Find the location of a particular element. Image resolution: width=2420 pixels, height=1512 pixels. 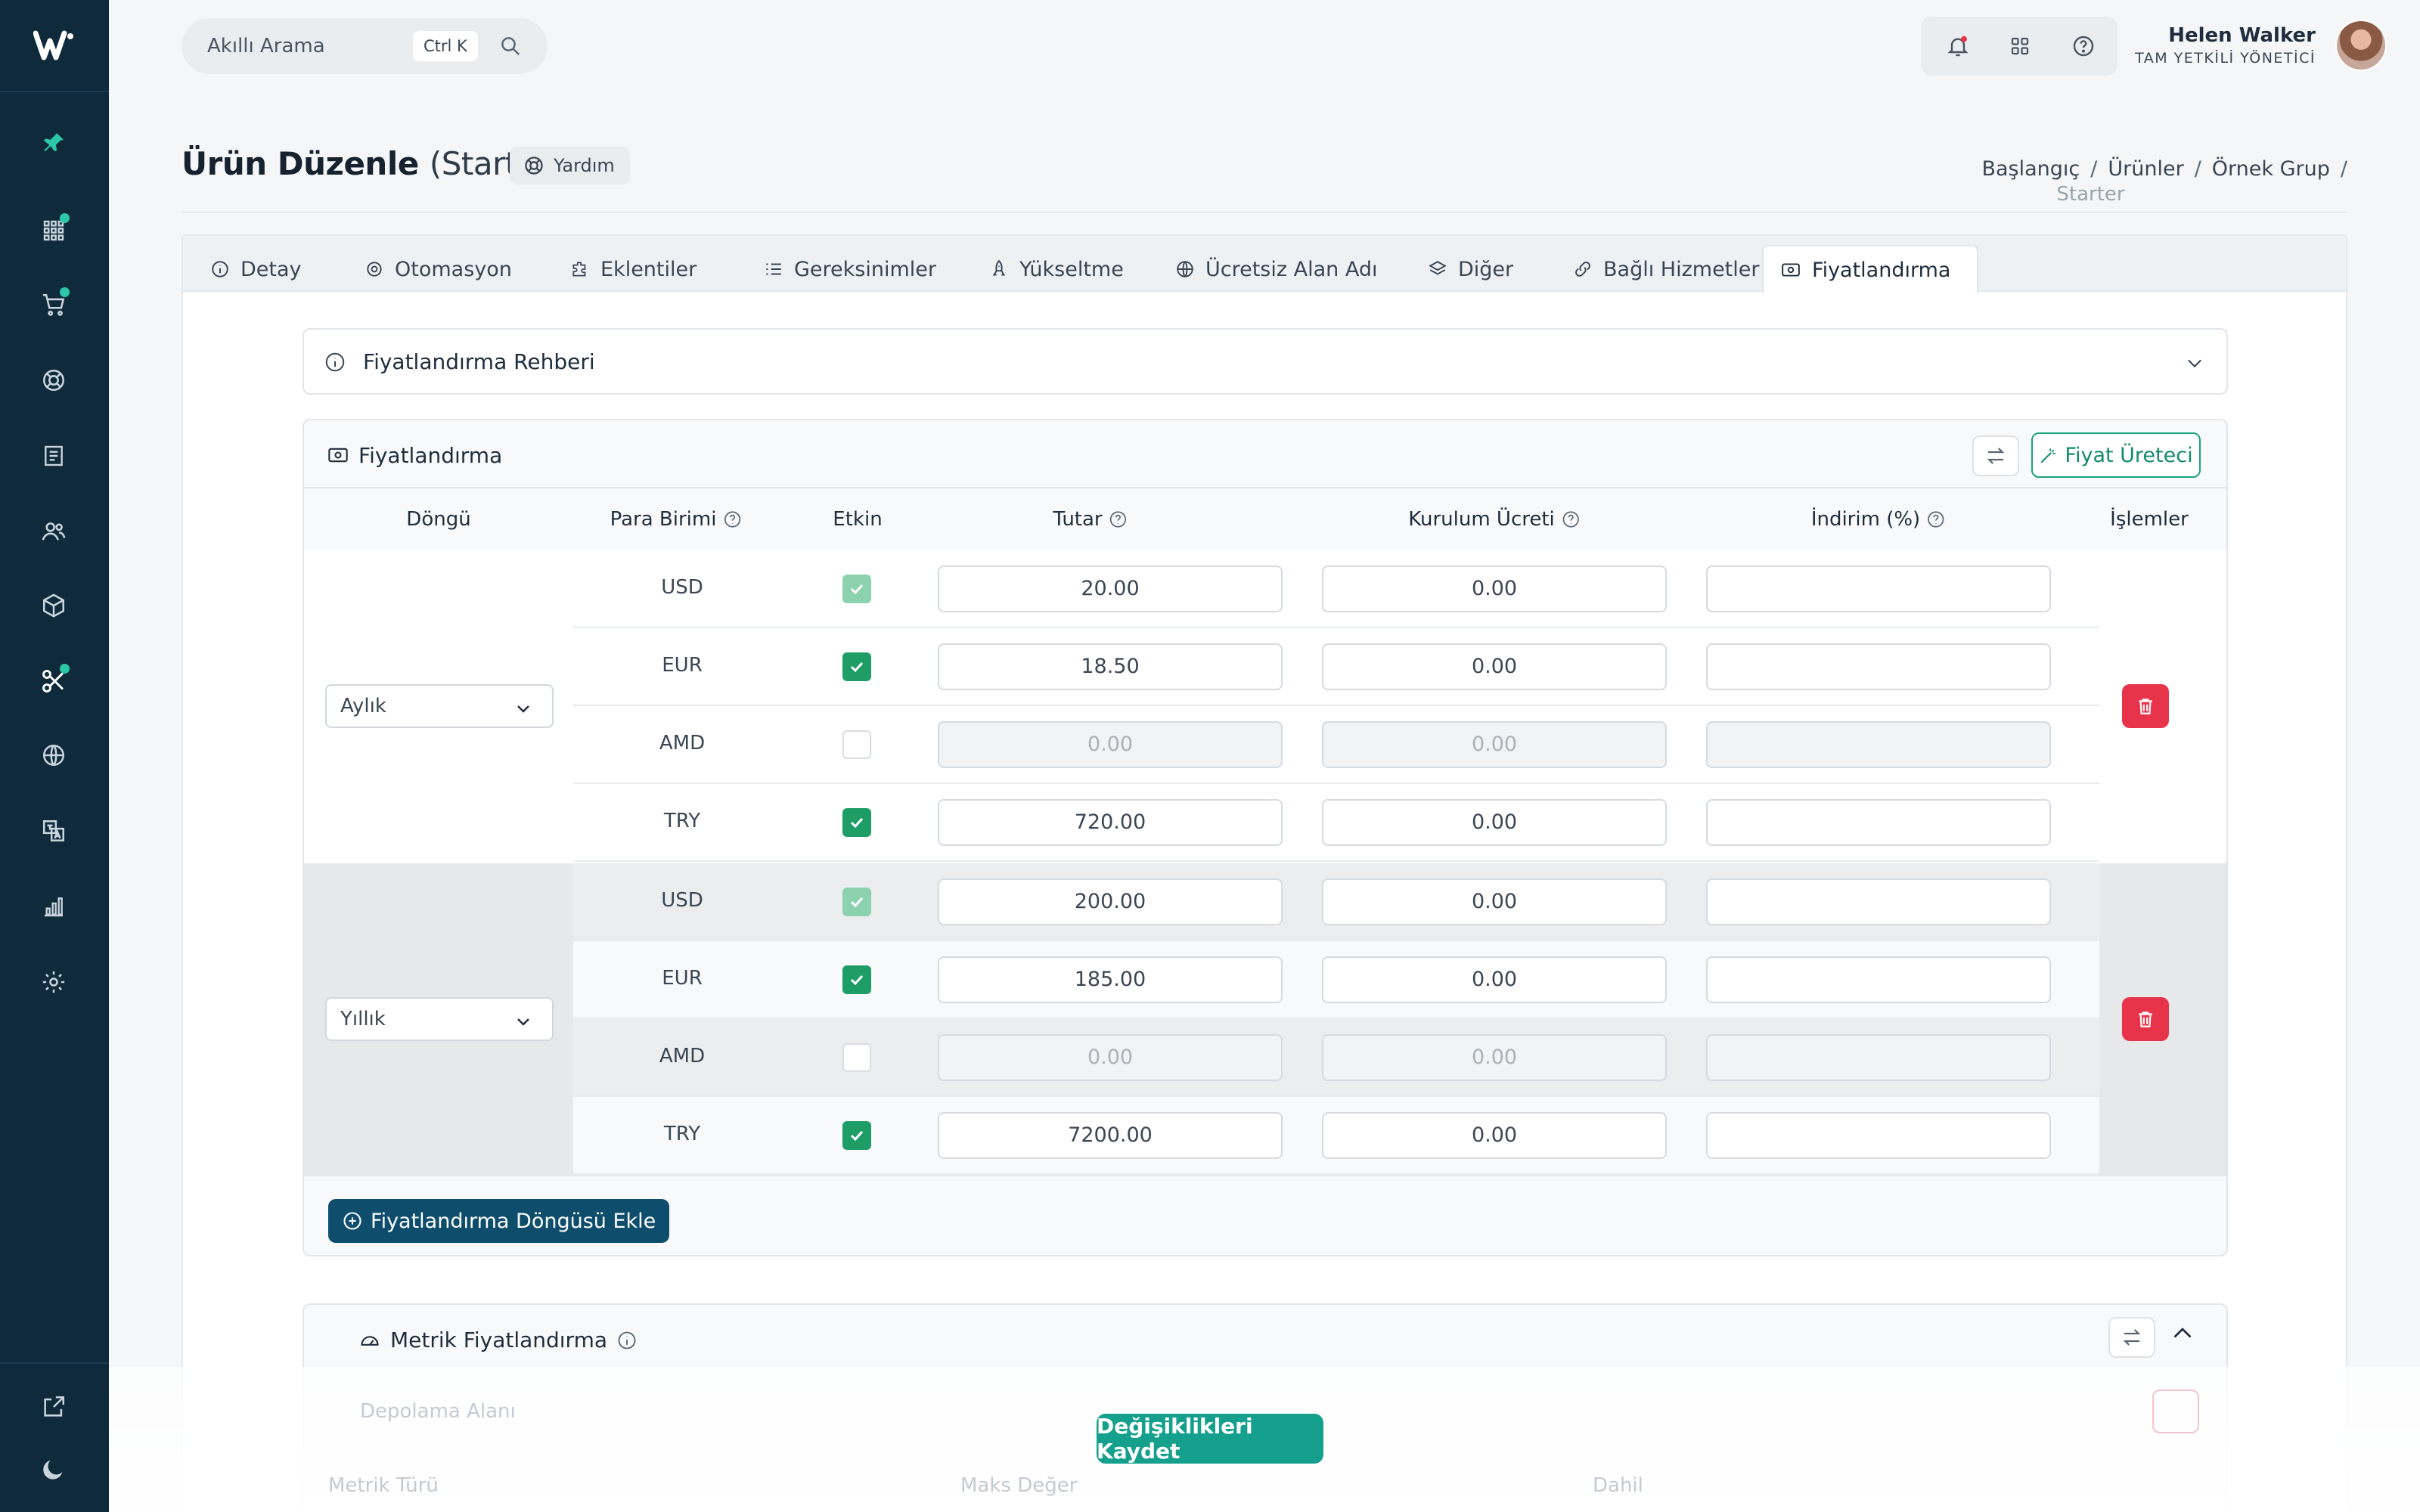

metric-swap-button is located at coordinates (2131, 1337).